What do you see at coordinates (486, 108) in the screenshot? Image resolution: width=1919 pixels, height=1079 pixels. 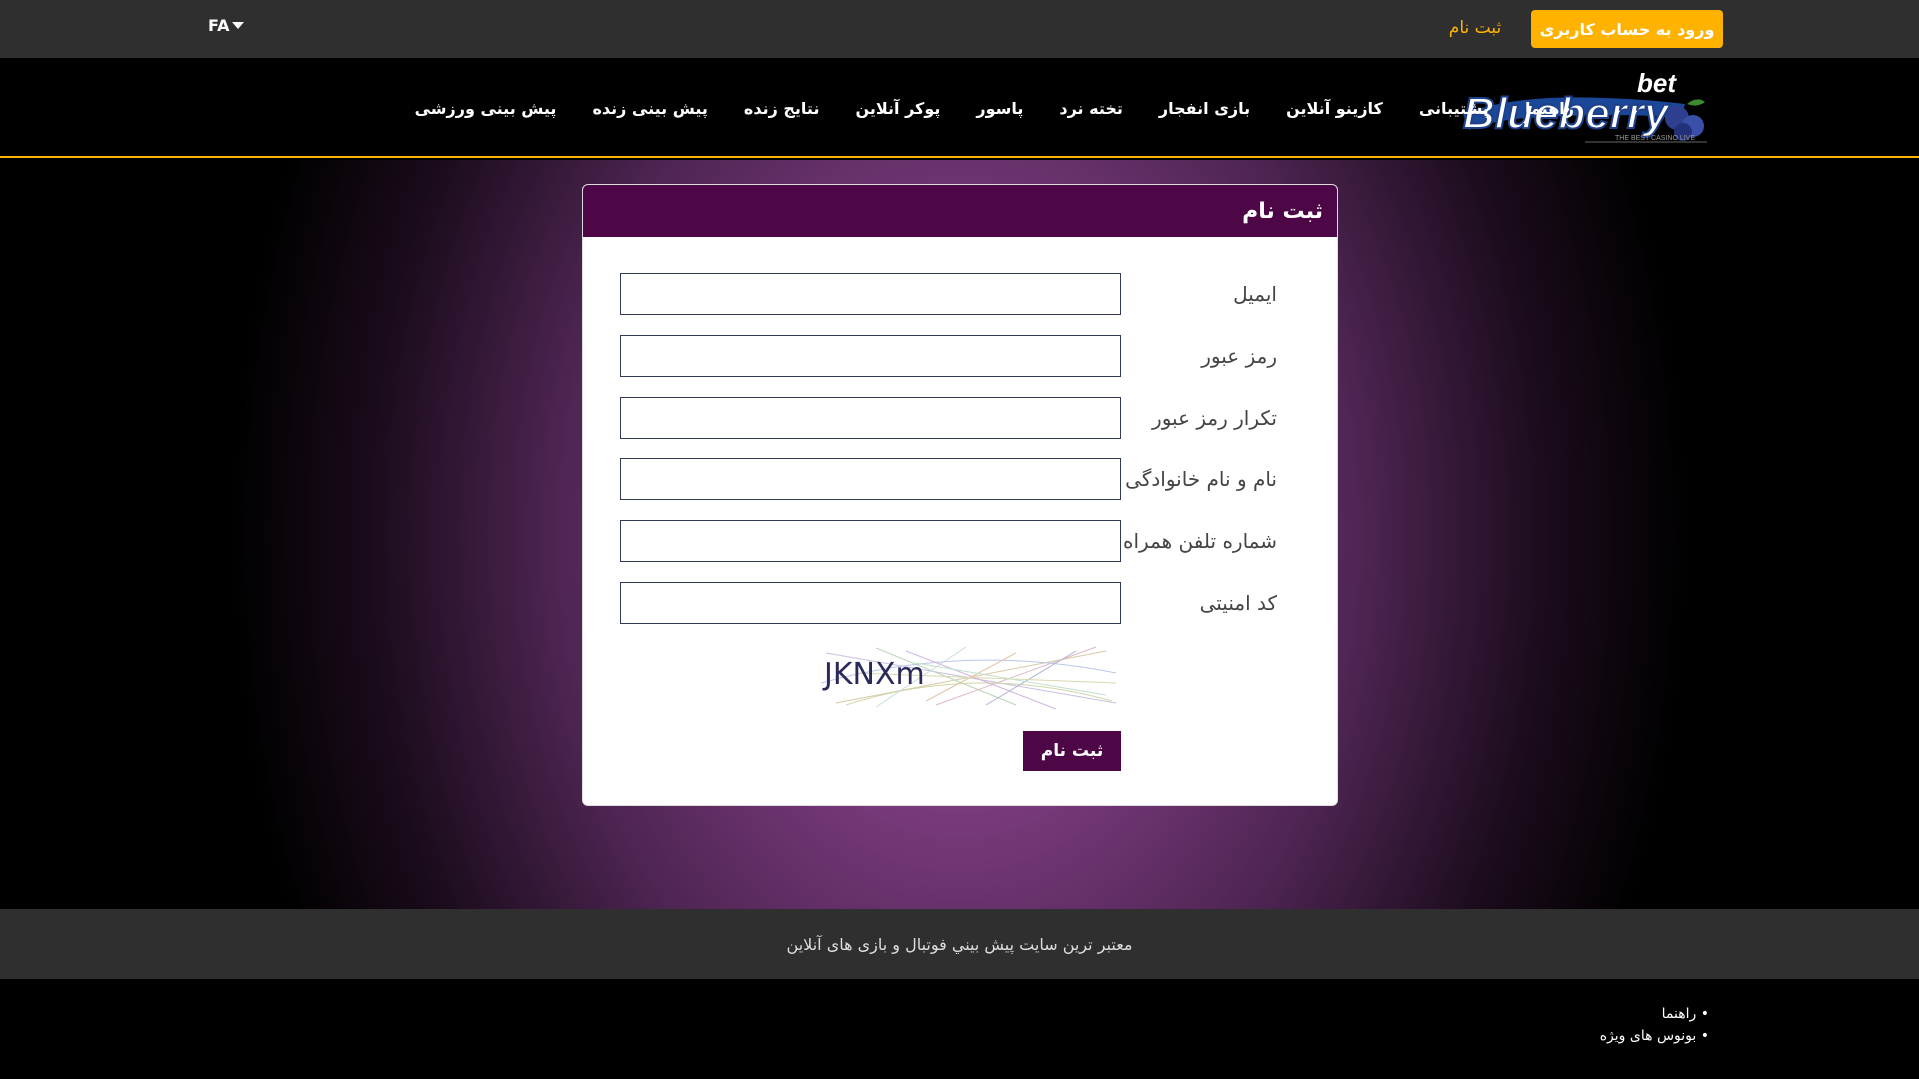 I see `nav-item-sports-betting: پیش بینی ورزشی` at bounding box center [486, 108].